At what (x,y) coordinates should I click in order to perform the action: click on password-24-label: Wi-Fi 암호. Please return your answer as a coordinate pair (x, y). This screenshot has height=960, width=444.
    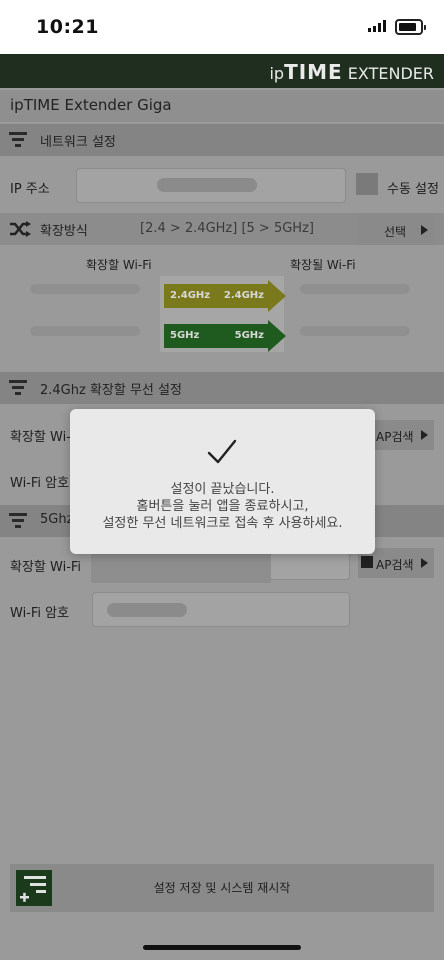
    Looking at the image, I should click on (40, 483).